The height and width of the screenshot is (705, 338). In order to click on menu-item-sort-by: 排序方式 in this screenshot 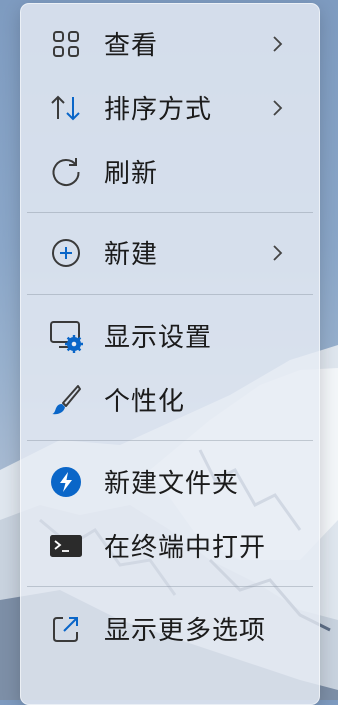, I will do `click(170, 108)`.